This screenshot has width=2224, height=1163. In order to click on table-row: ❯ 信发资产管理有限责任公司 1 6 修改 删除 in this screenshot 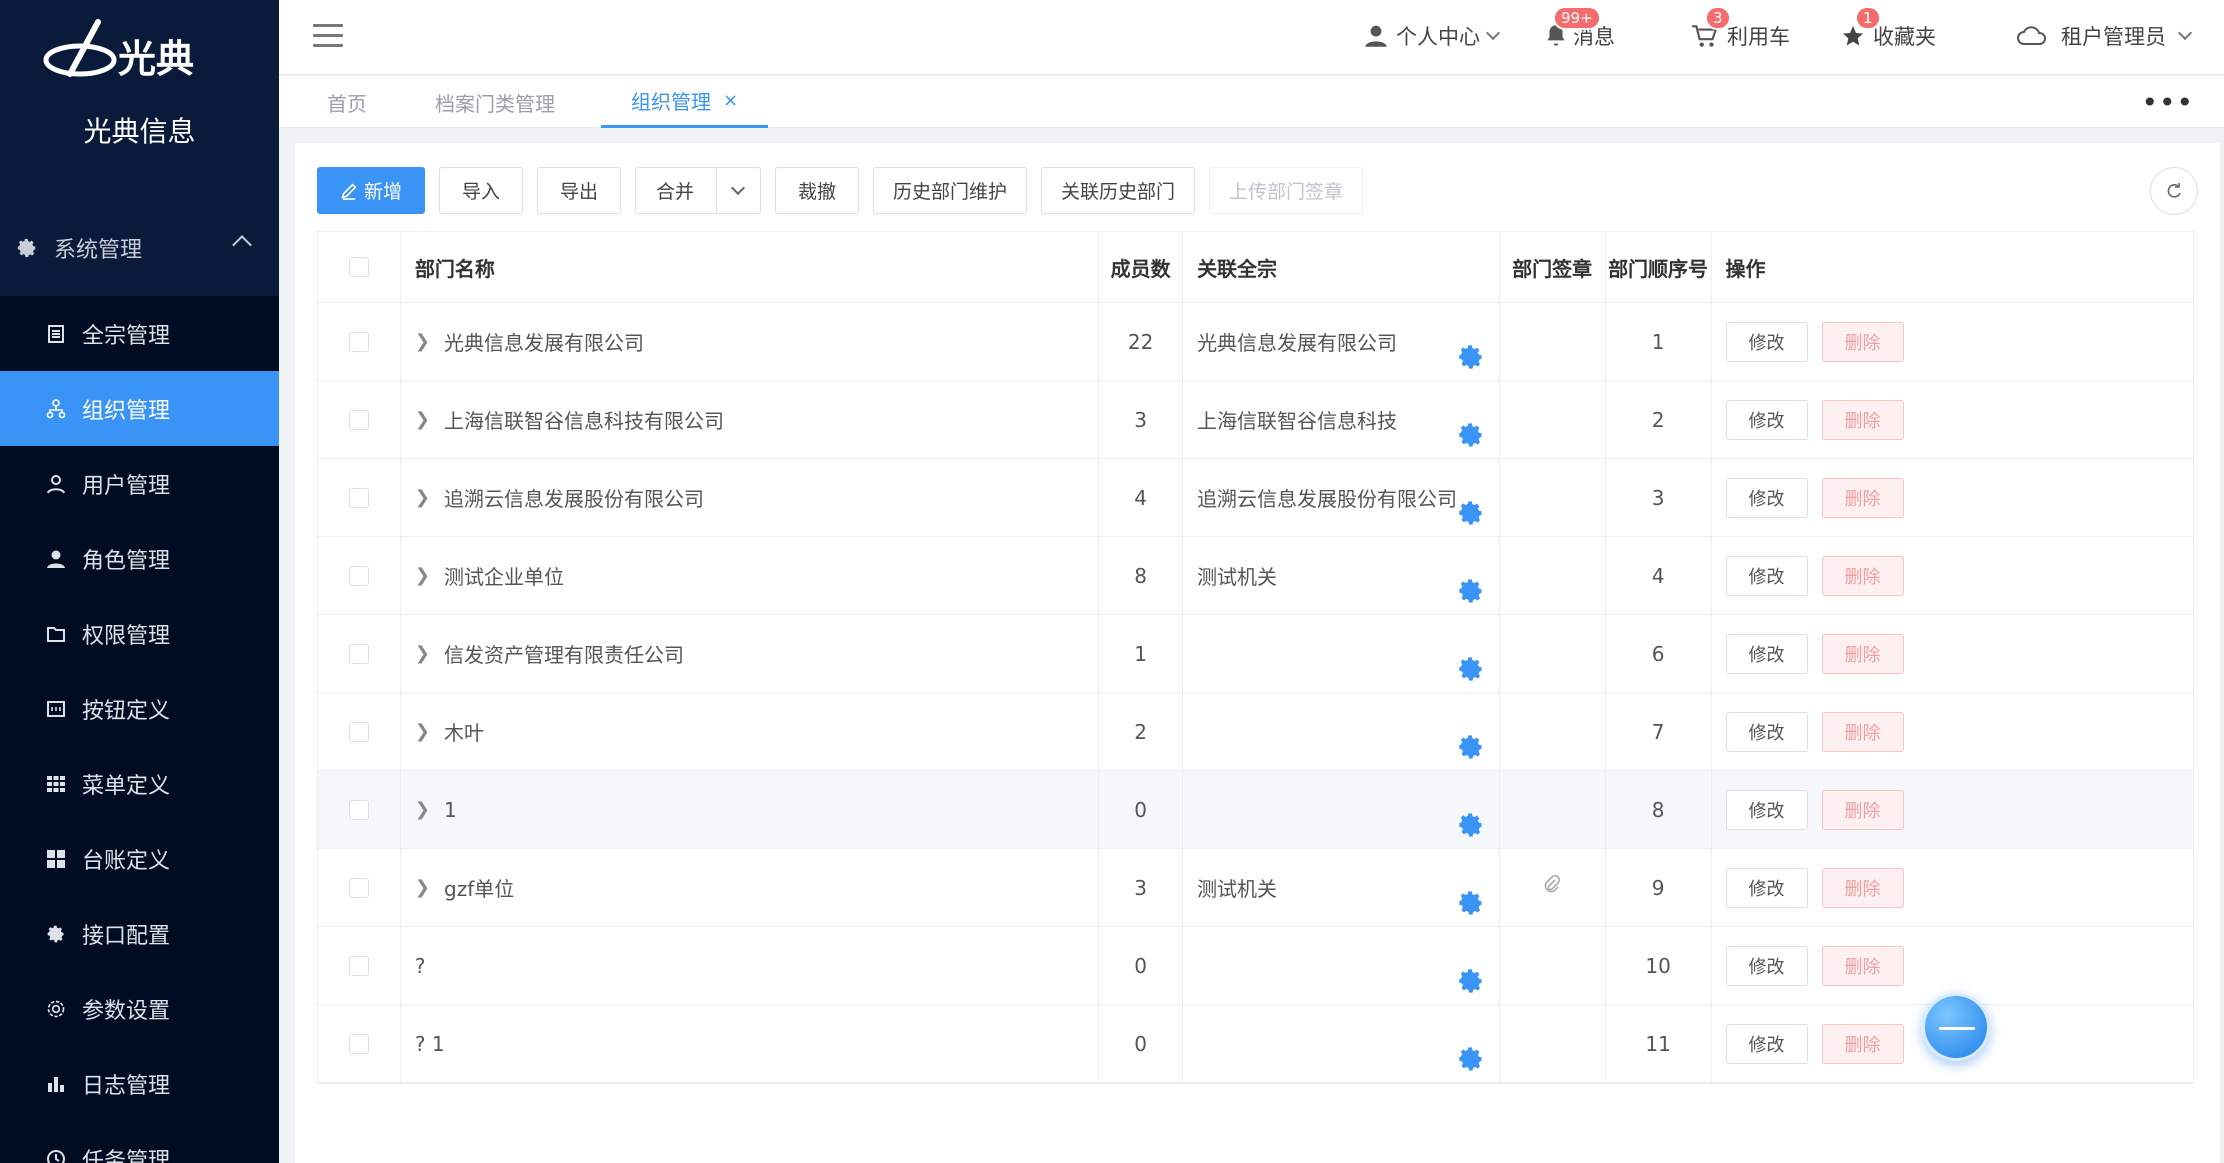, I will do `click(1255, 654)`.